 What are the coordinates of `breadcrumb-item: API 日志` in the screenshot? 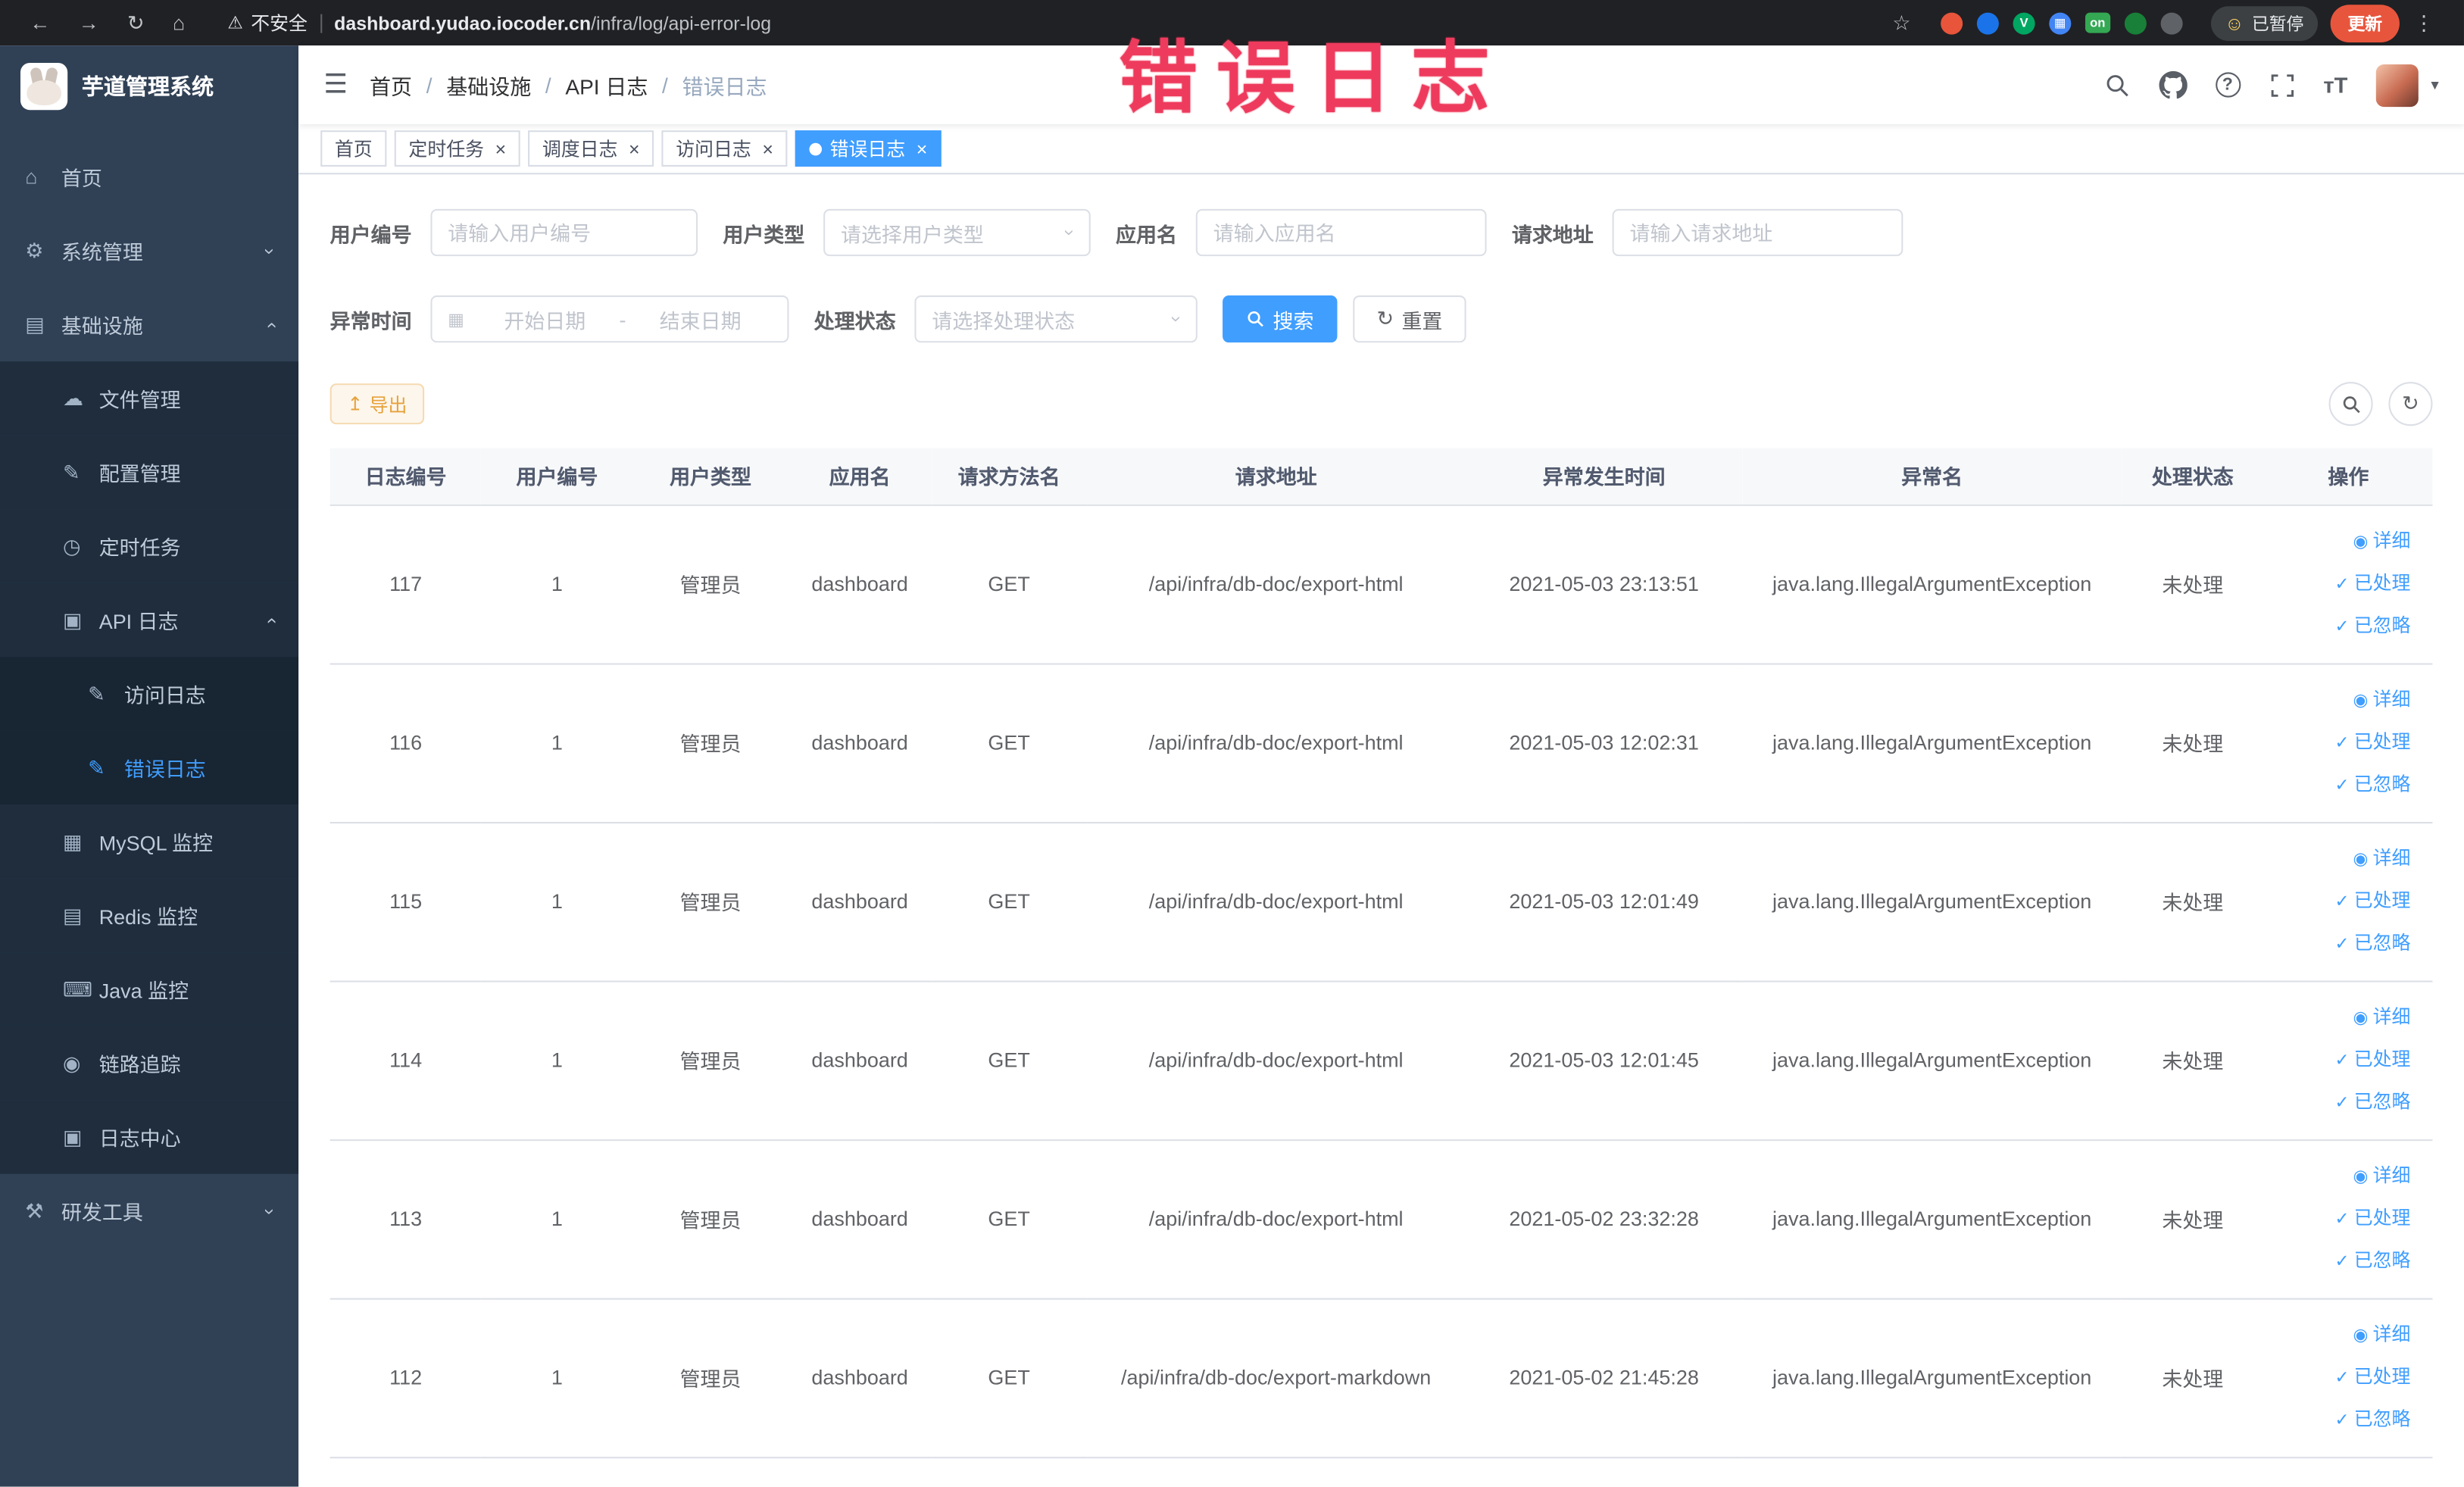 It's located at (606, 84).